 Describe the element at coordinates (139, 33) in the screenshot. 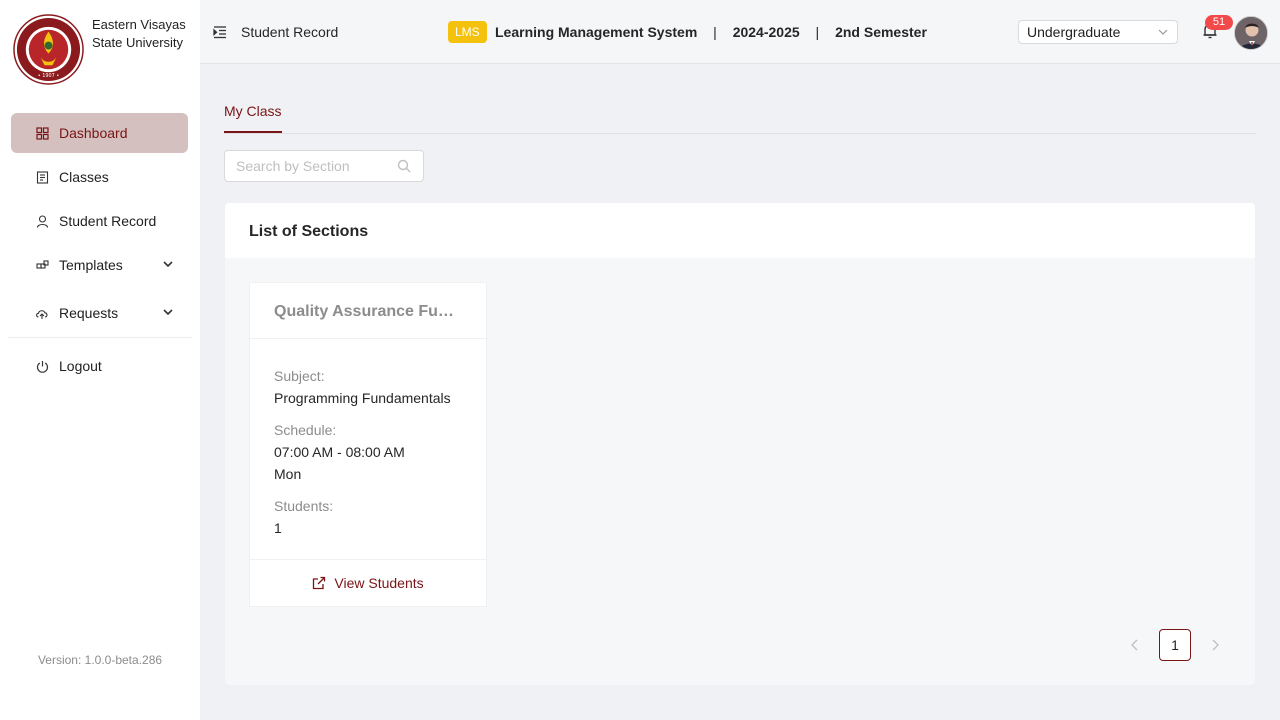

I see `university-name: Eastern Visayas State University` at that location.